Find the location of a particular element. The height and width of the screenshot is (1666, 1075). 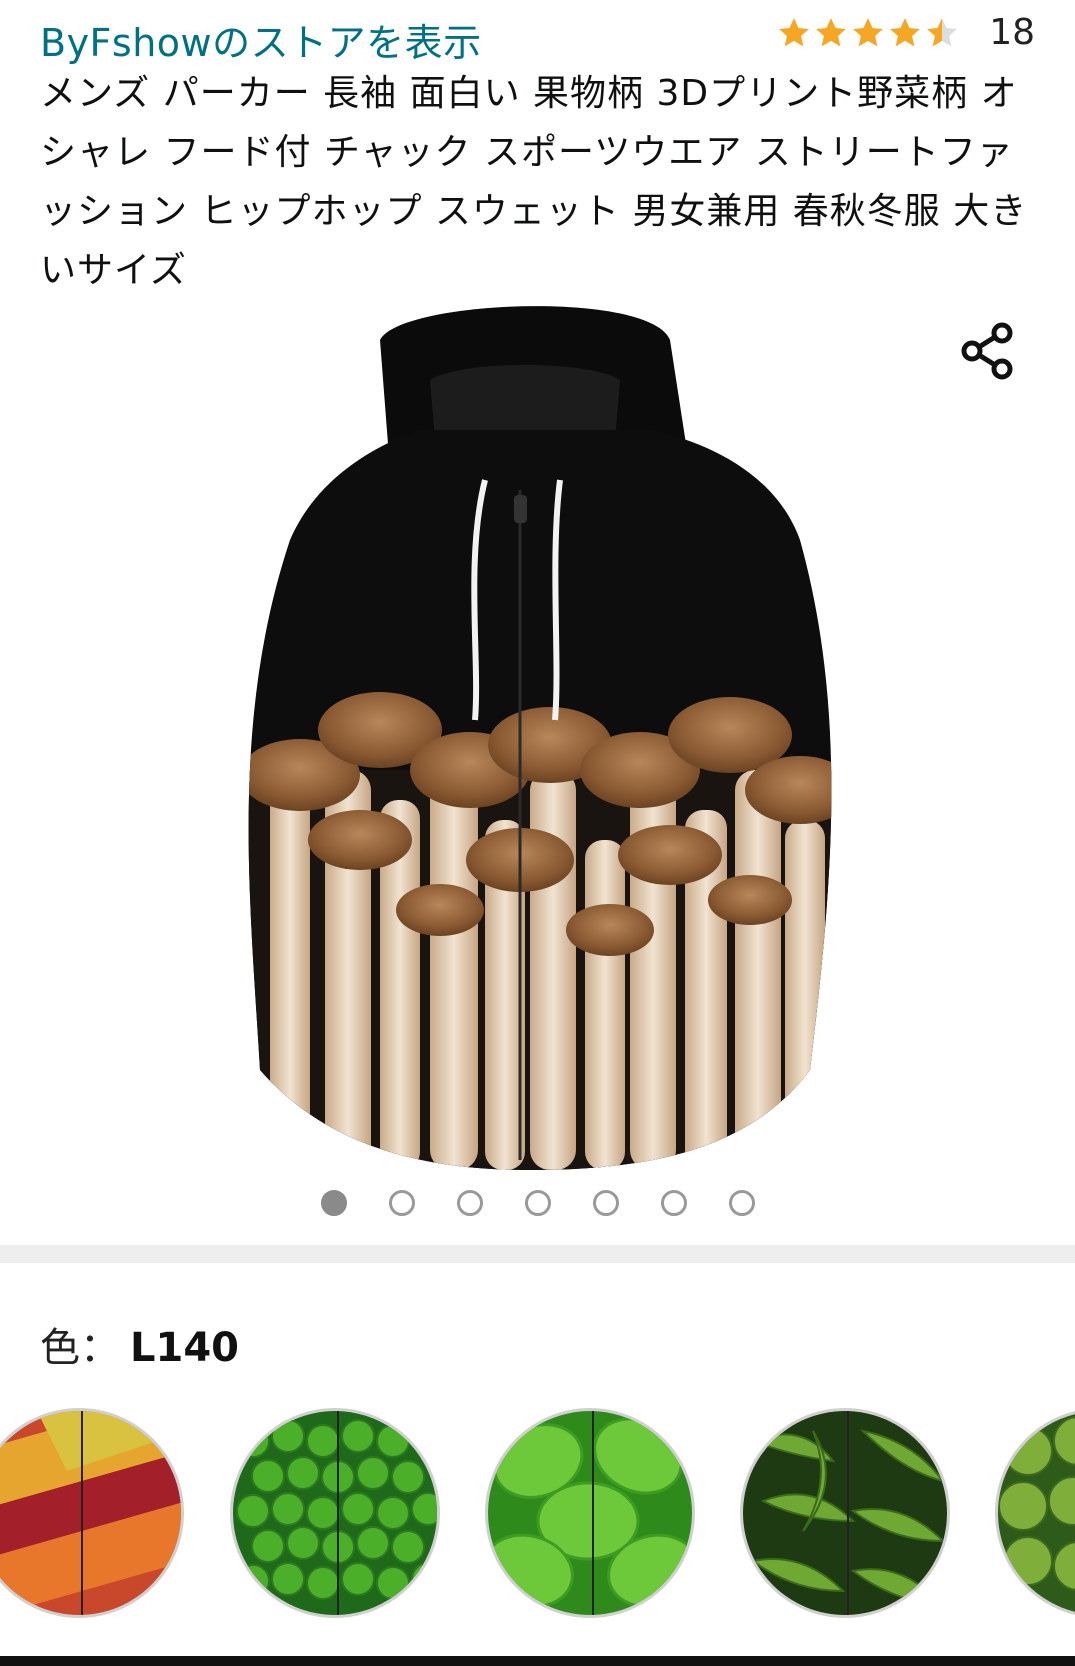

section-divider is located at coordinates (537, 1254).